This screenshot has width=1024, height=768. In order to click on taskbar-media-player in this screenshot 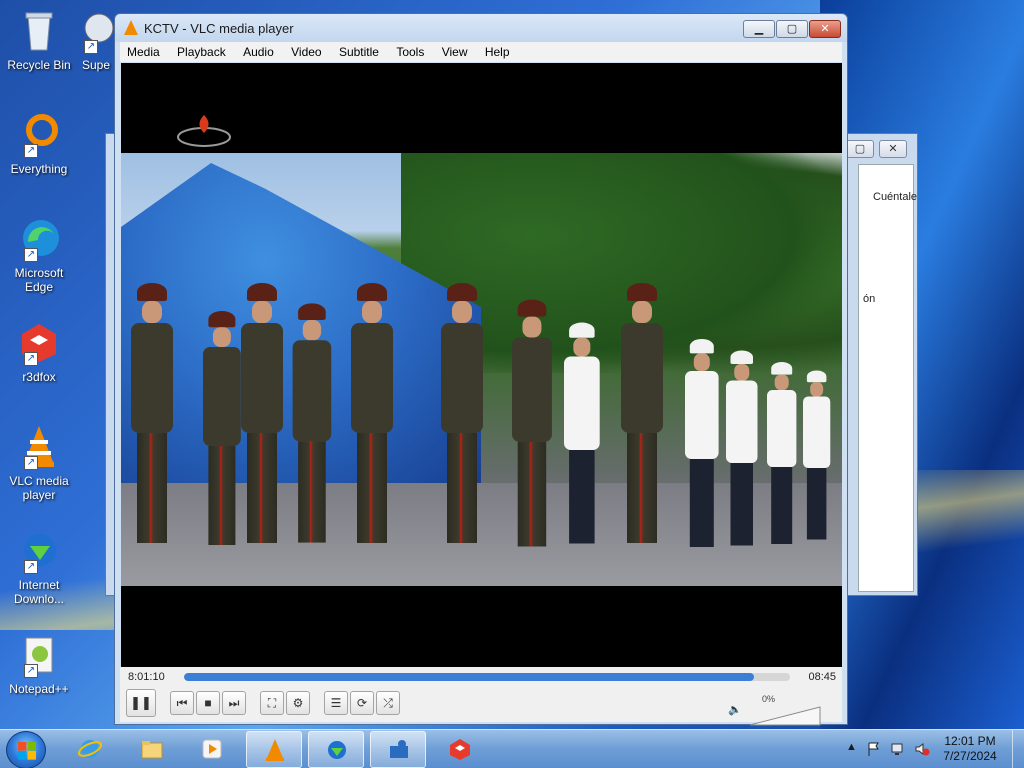, I will do `click(212, 749)`.